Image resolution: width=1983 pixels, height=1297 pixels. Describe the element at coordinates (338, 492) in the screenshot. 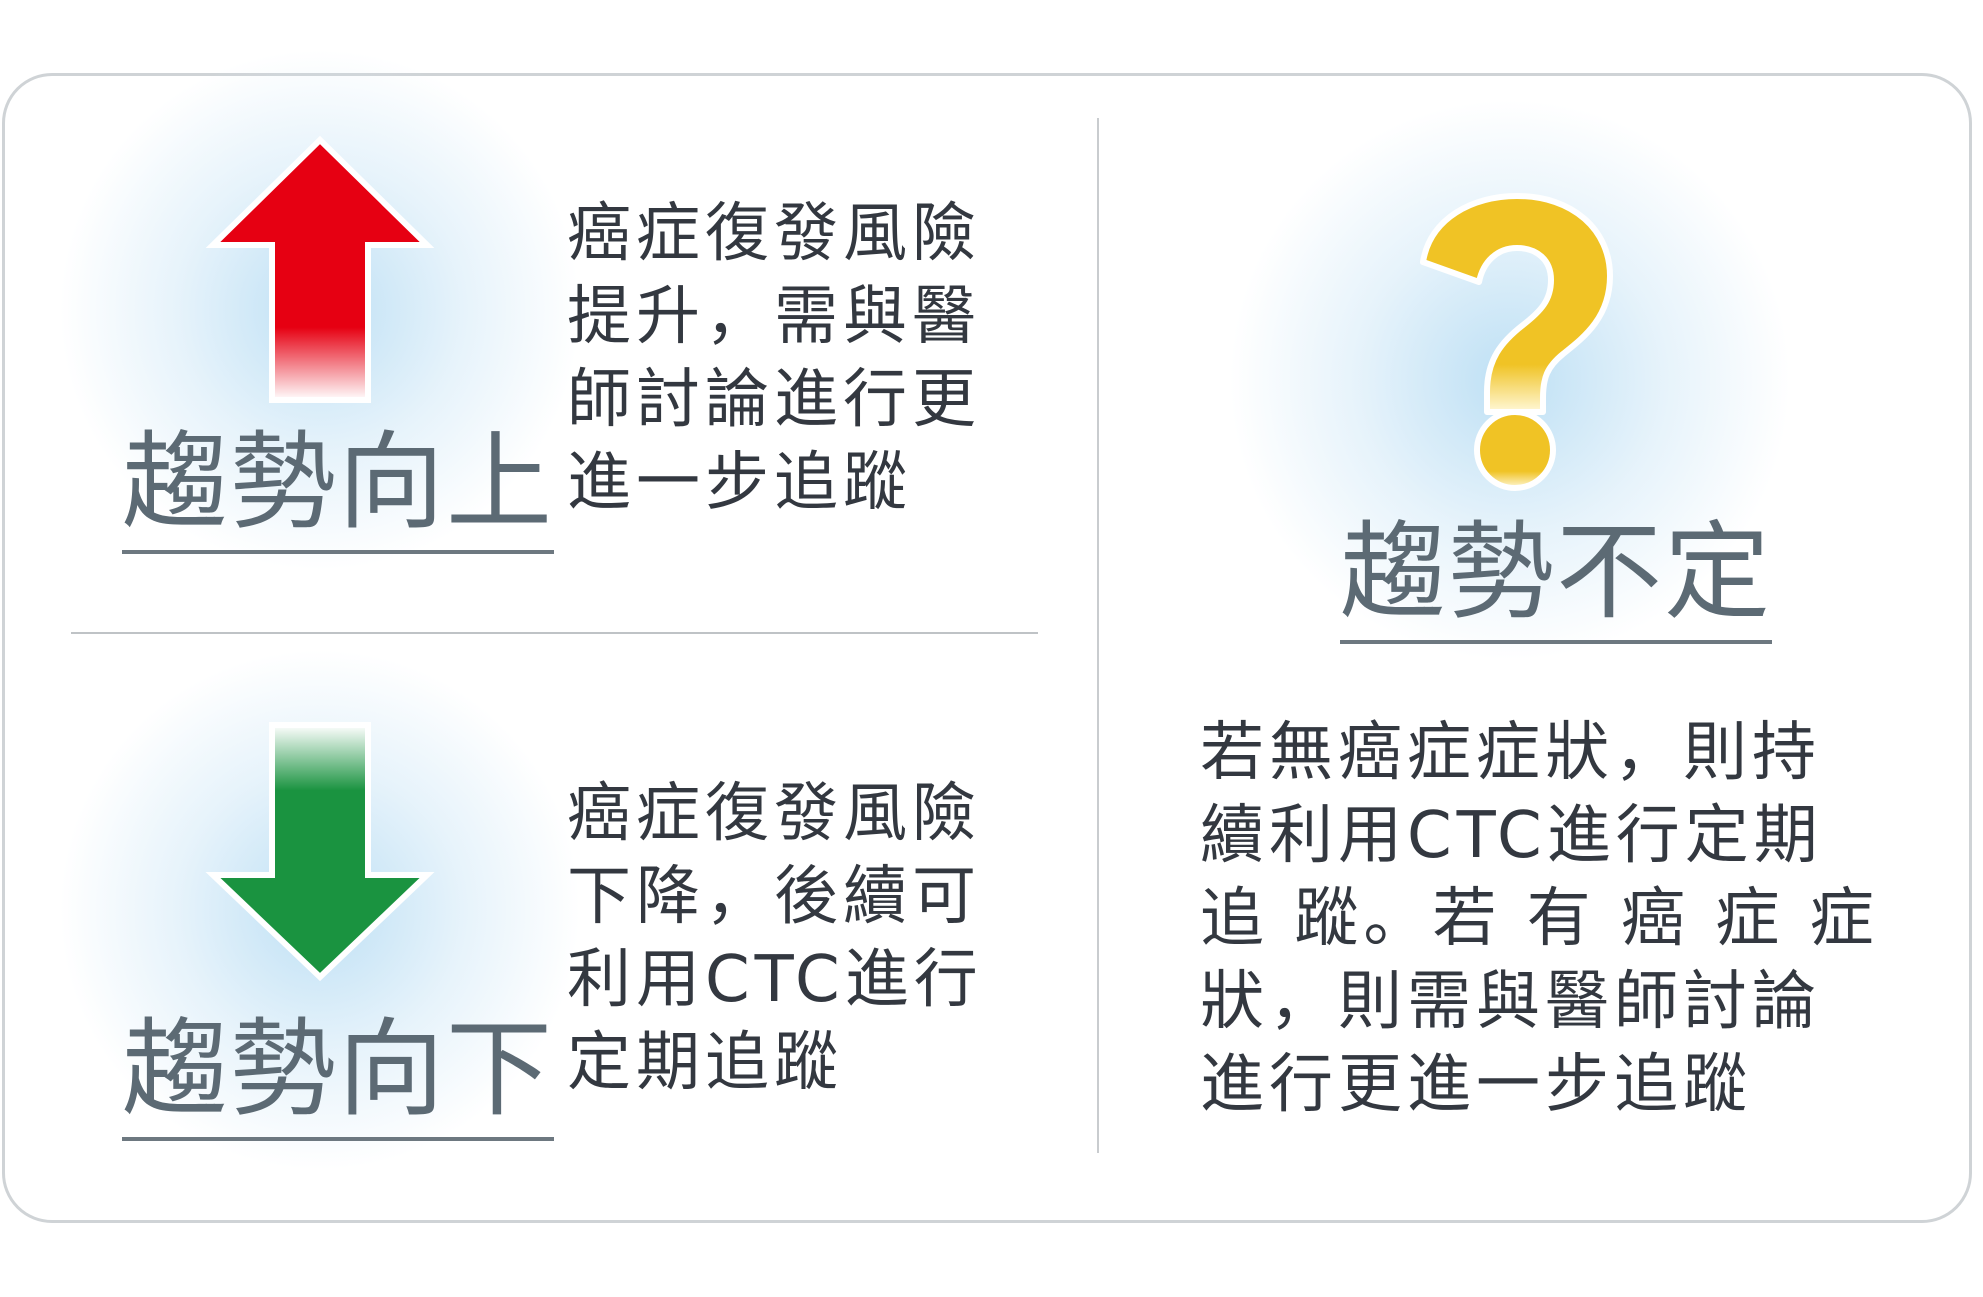

I see `trend-up-label: 趨勢向上` at that location.